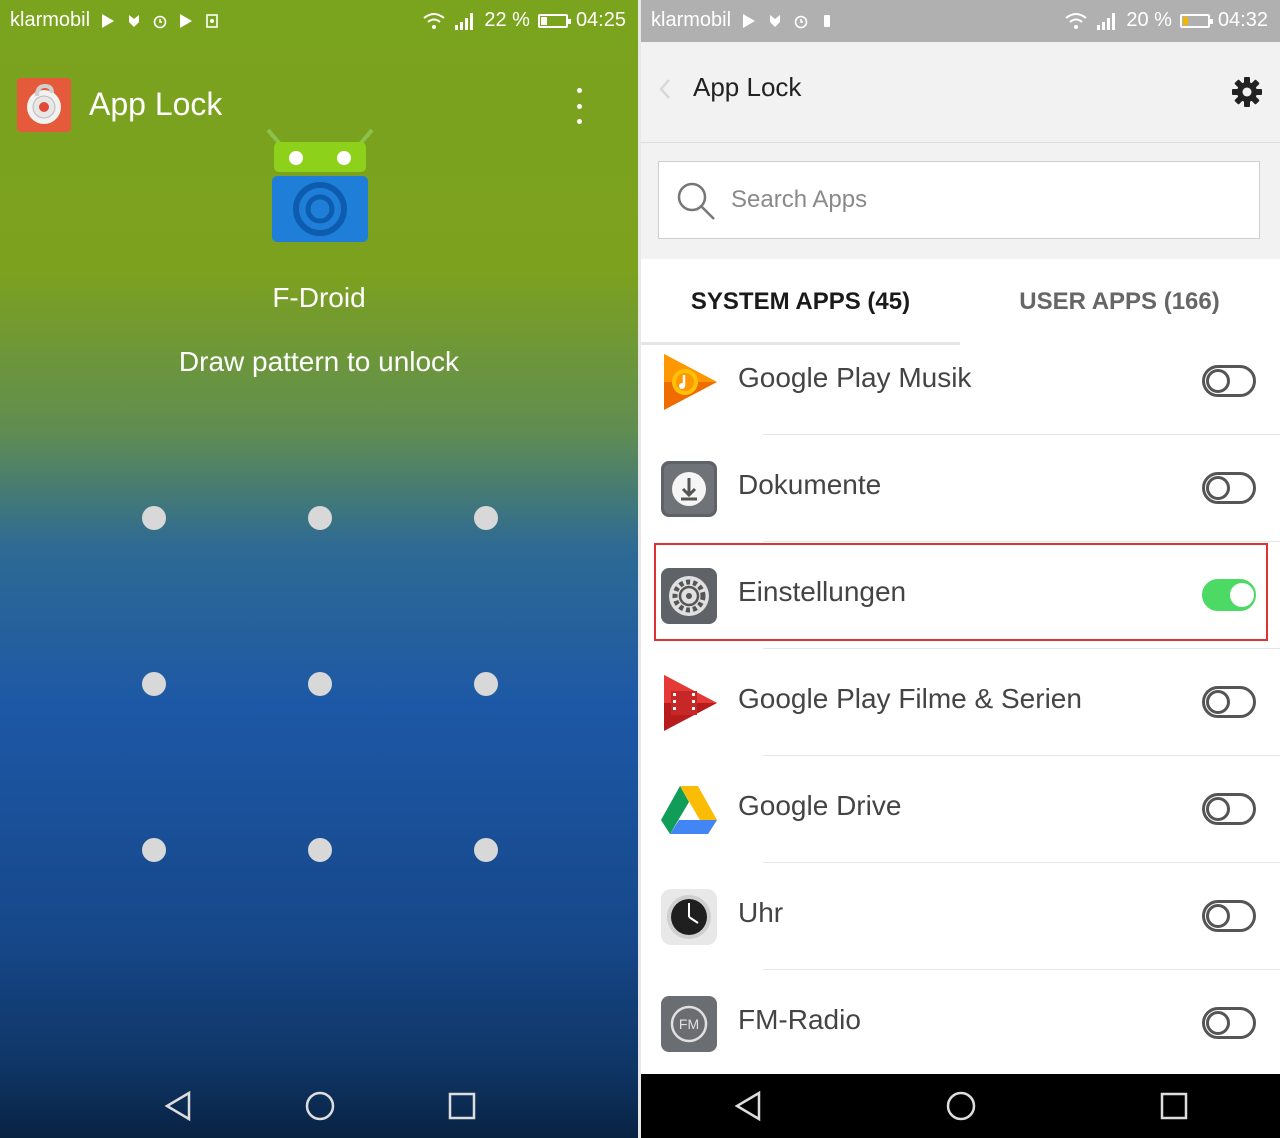  Describe the element at coordinates (960, 595) in the screenshot. I see `list-item: Einstellungen` at that location.